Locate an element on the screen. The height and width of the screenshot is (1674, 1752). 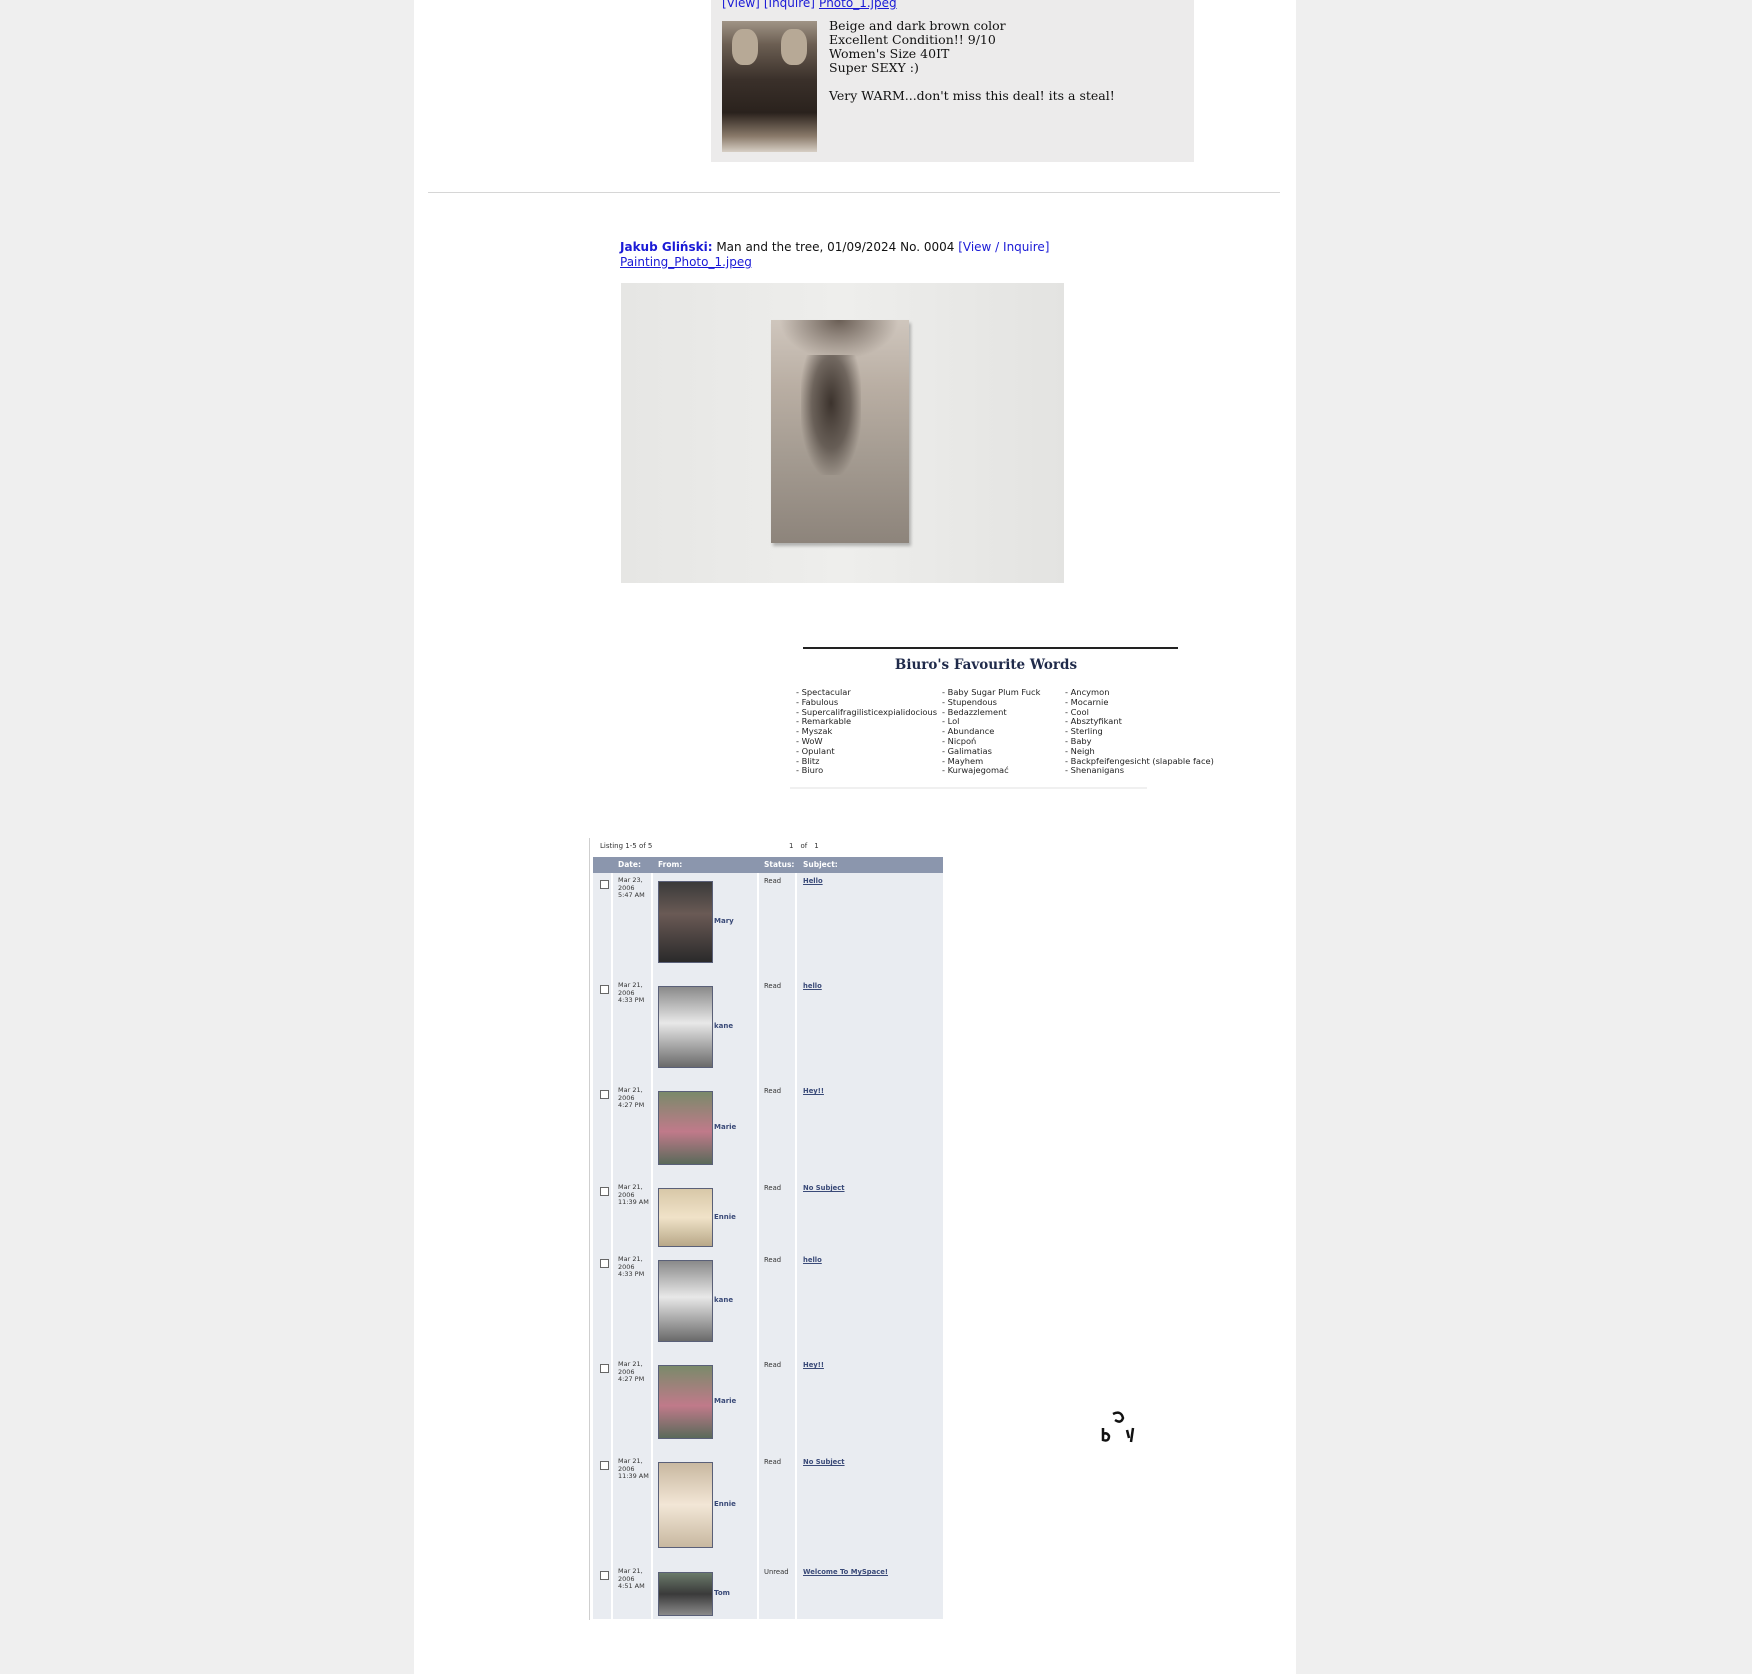
favourite-words-title: Biuro's Favourite Words is located at coordinates (986, 665).